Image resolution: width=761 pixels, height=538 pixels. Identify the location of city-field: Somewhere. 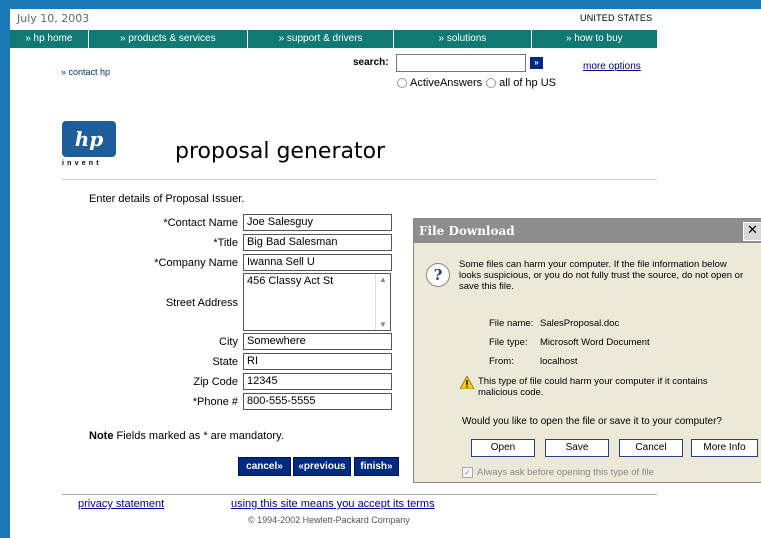
(317, 341).